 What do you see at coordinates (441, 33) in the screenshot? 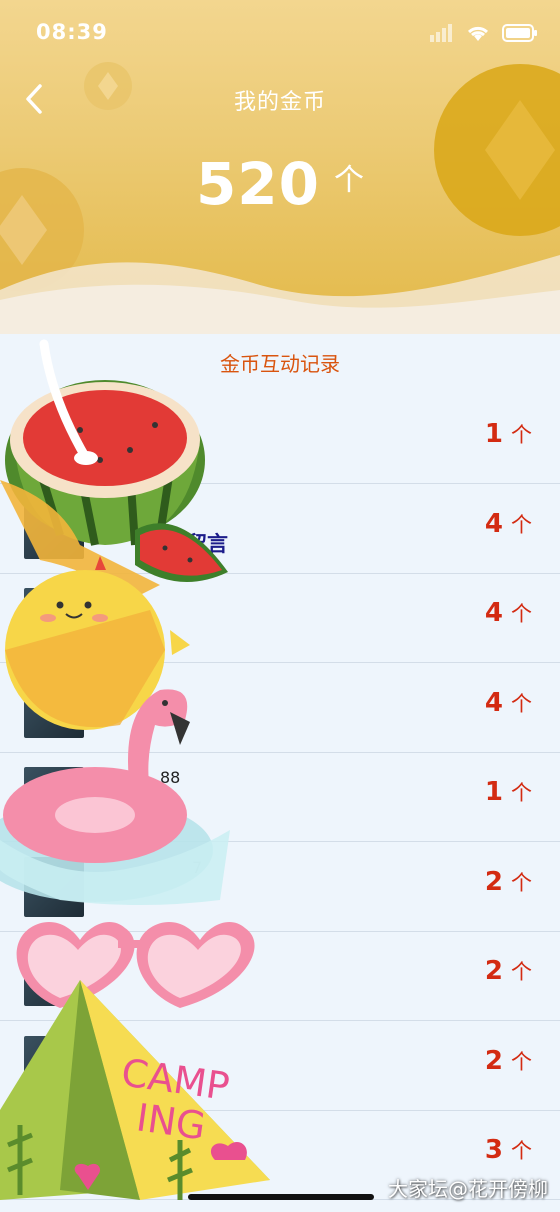
I see `signal-icon` at bounding box center [441, 33].